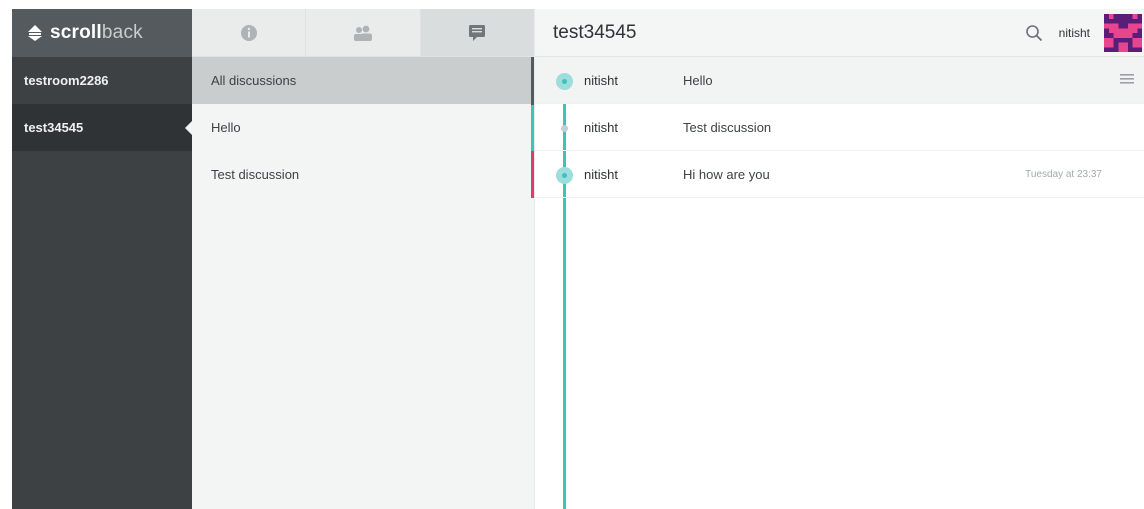  Describe the element at coordinates (1074, 33) in the screenshot. I see `current-user-name: nitisht` at that location.